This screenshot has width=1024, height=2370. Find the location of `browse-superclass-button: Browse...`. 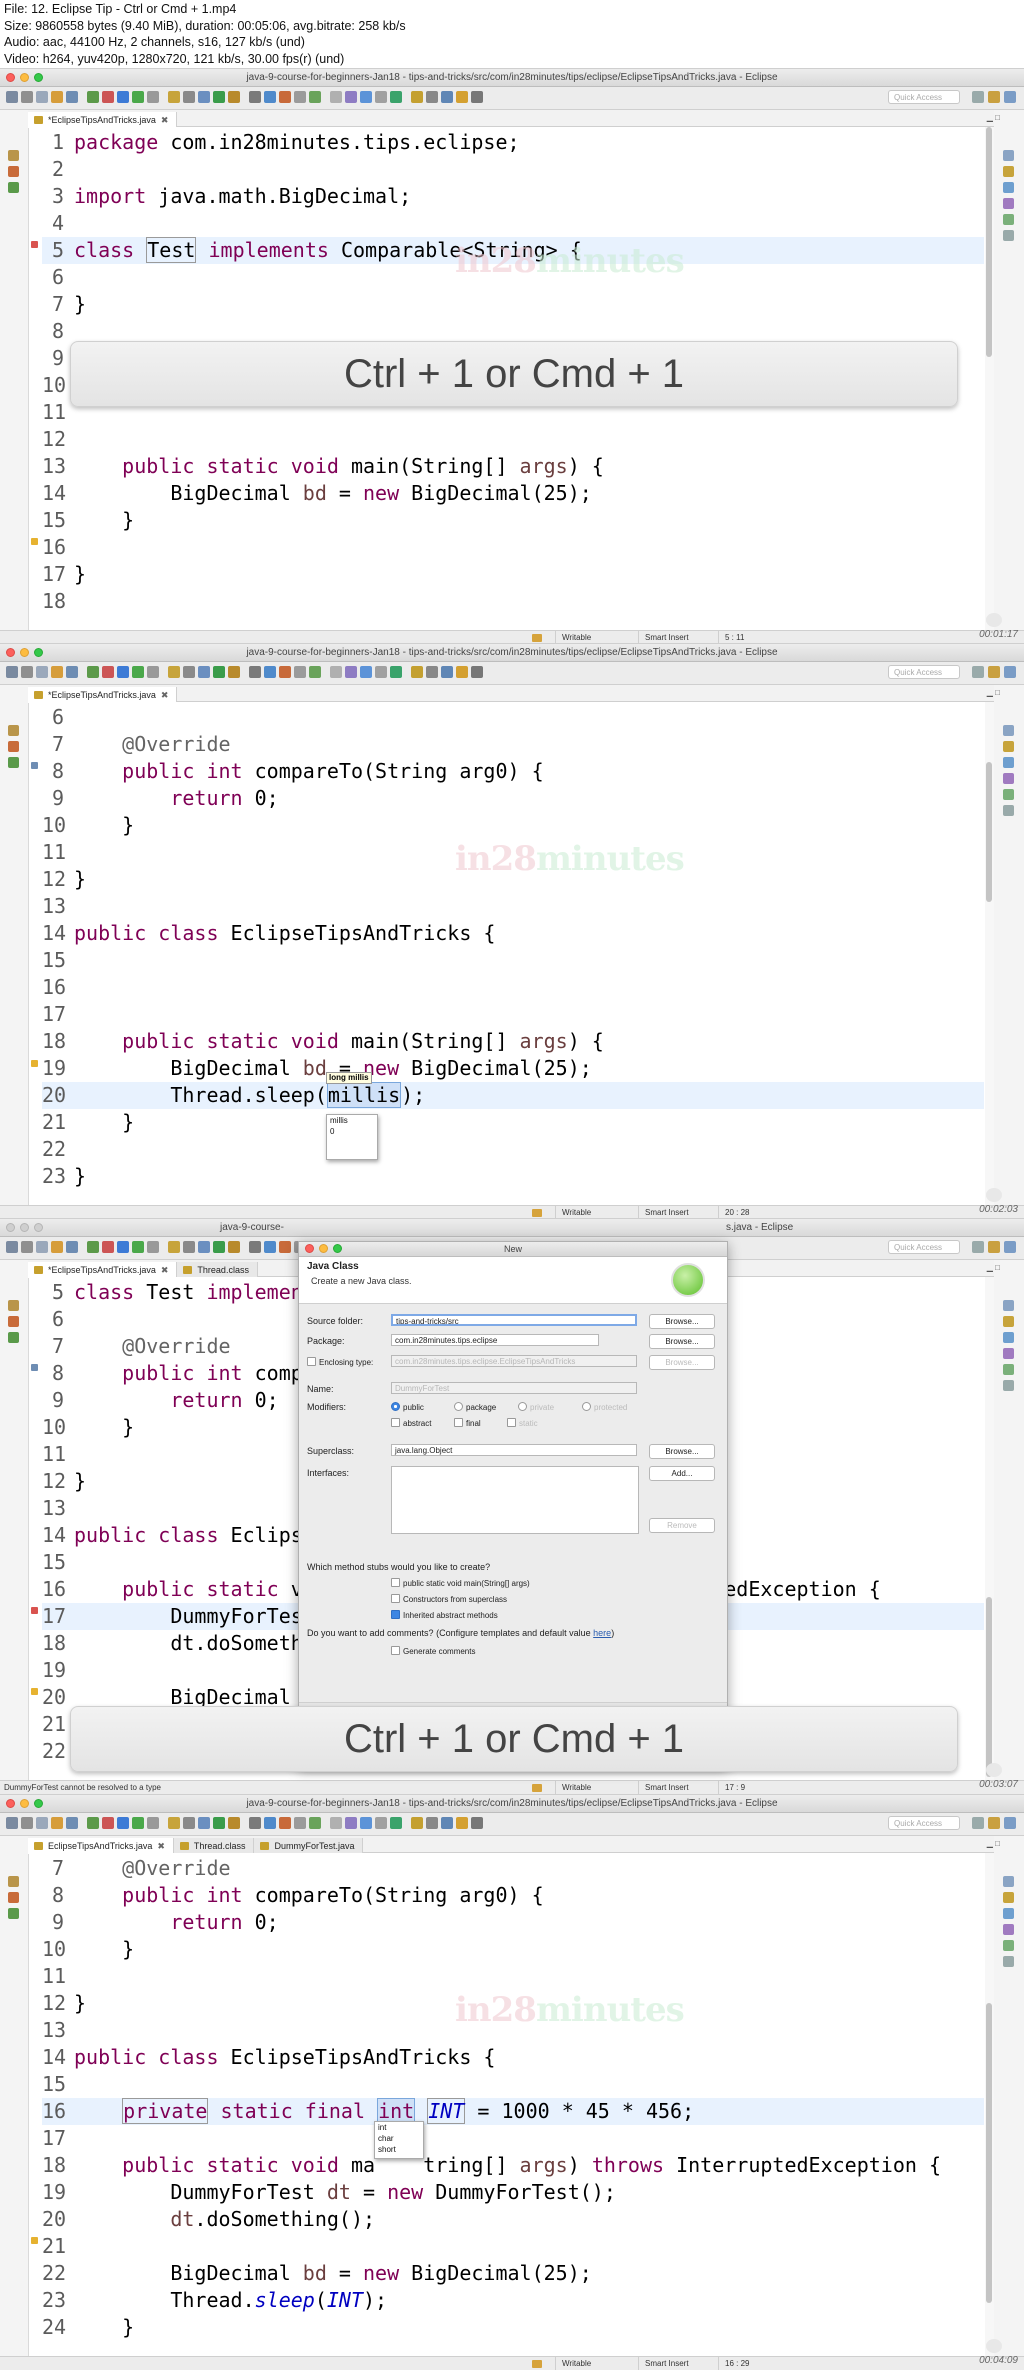

browse-superclass-button: Browse... is located at coordinates (682, 1451).